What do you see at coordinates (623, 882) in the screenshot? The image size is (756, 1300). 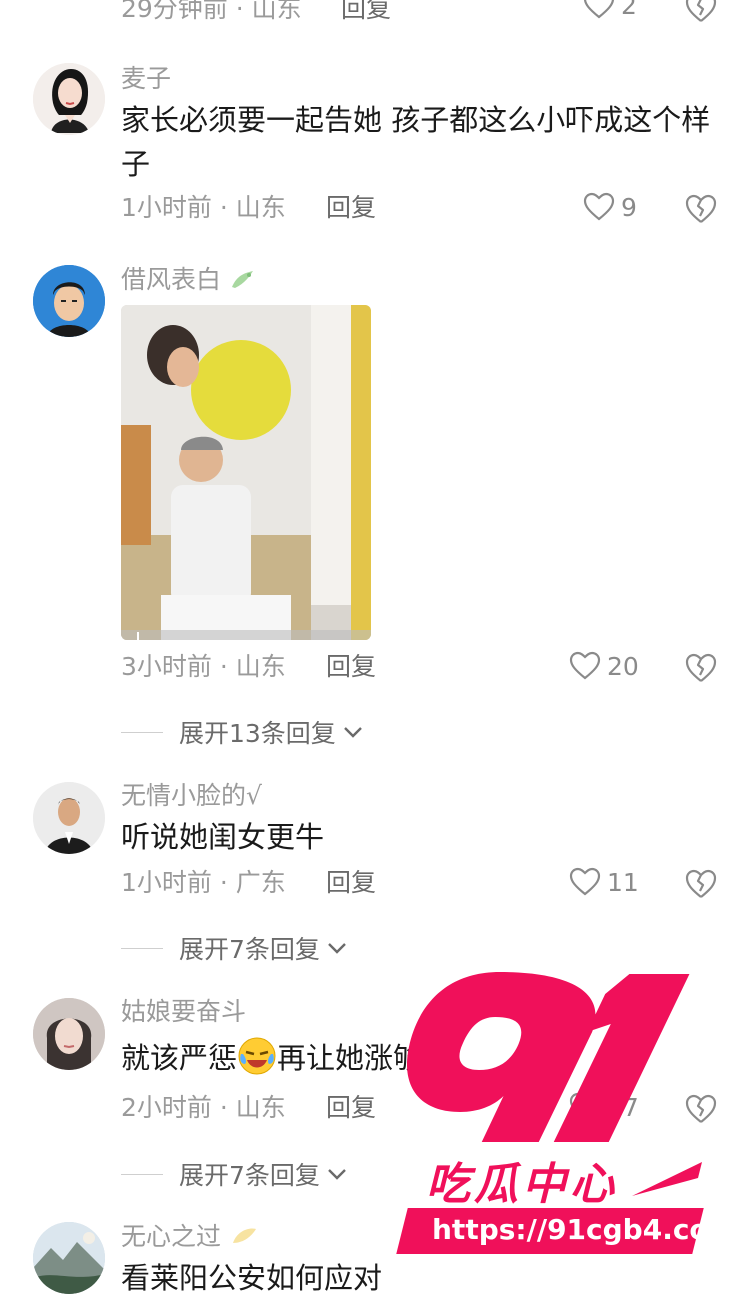 I see `like-count: 11` at bounding box center [623, 882].